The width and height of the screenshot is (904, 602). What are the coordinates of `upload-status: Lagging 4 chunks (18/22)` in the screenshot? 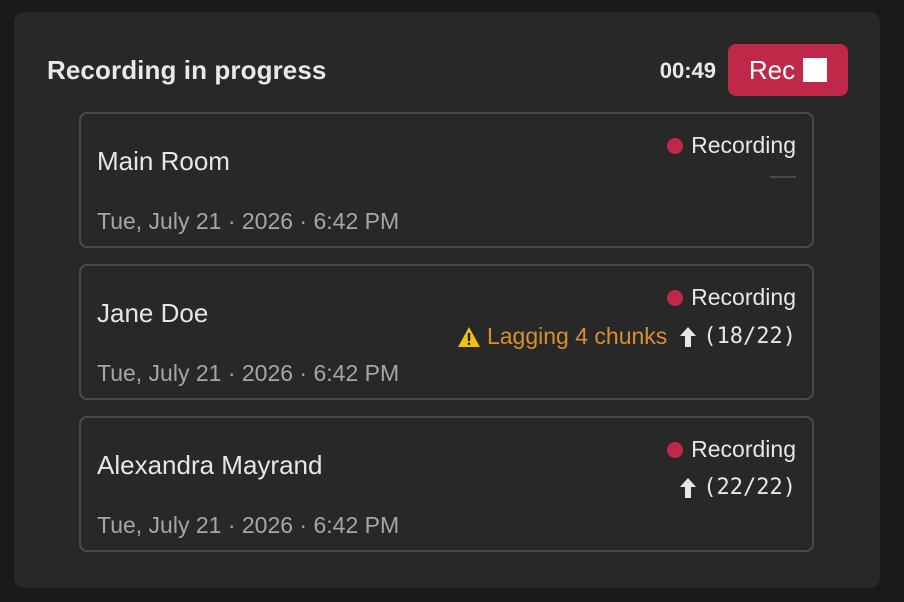 It's located at (626, 336).